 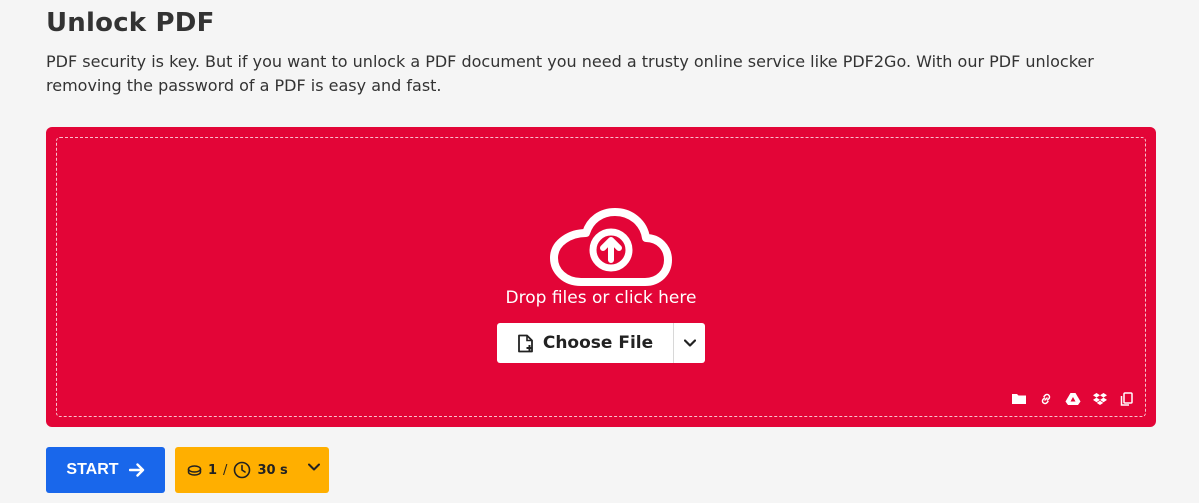 I want to click on start-label: START, so click(x=92, y=469).